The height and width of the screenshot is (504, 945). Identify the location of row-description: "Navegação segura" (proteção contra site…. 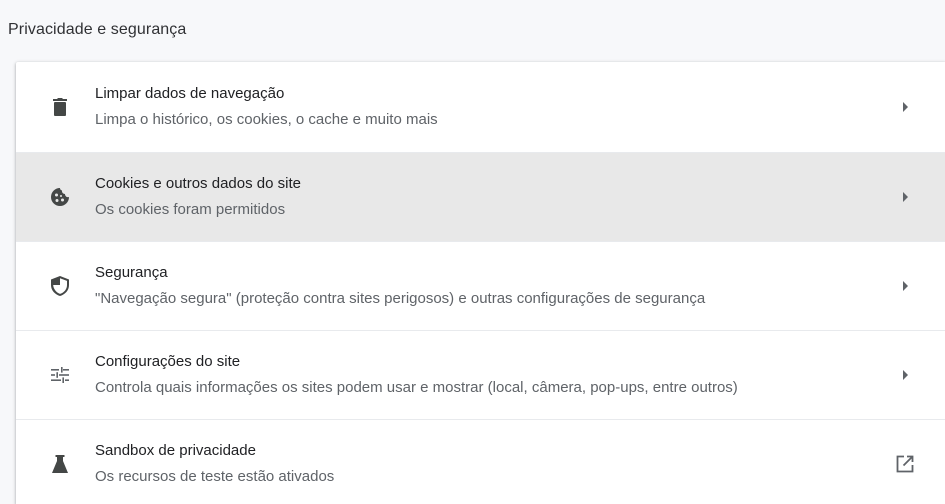
(400, 298).